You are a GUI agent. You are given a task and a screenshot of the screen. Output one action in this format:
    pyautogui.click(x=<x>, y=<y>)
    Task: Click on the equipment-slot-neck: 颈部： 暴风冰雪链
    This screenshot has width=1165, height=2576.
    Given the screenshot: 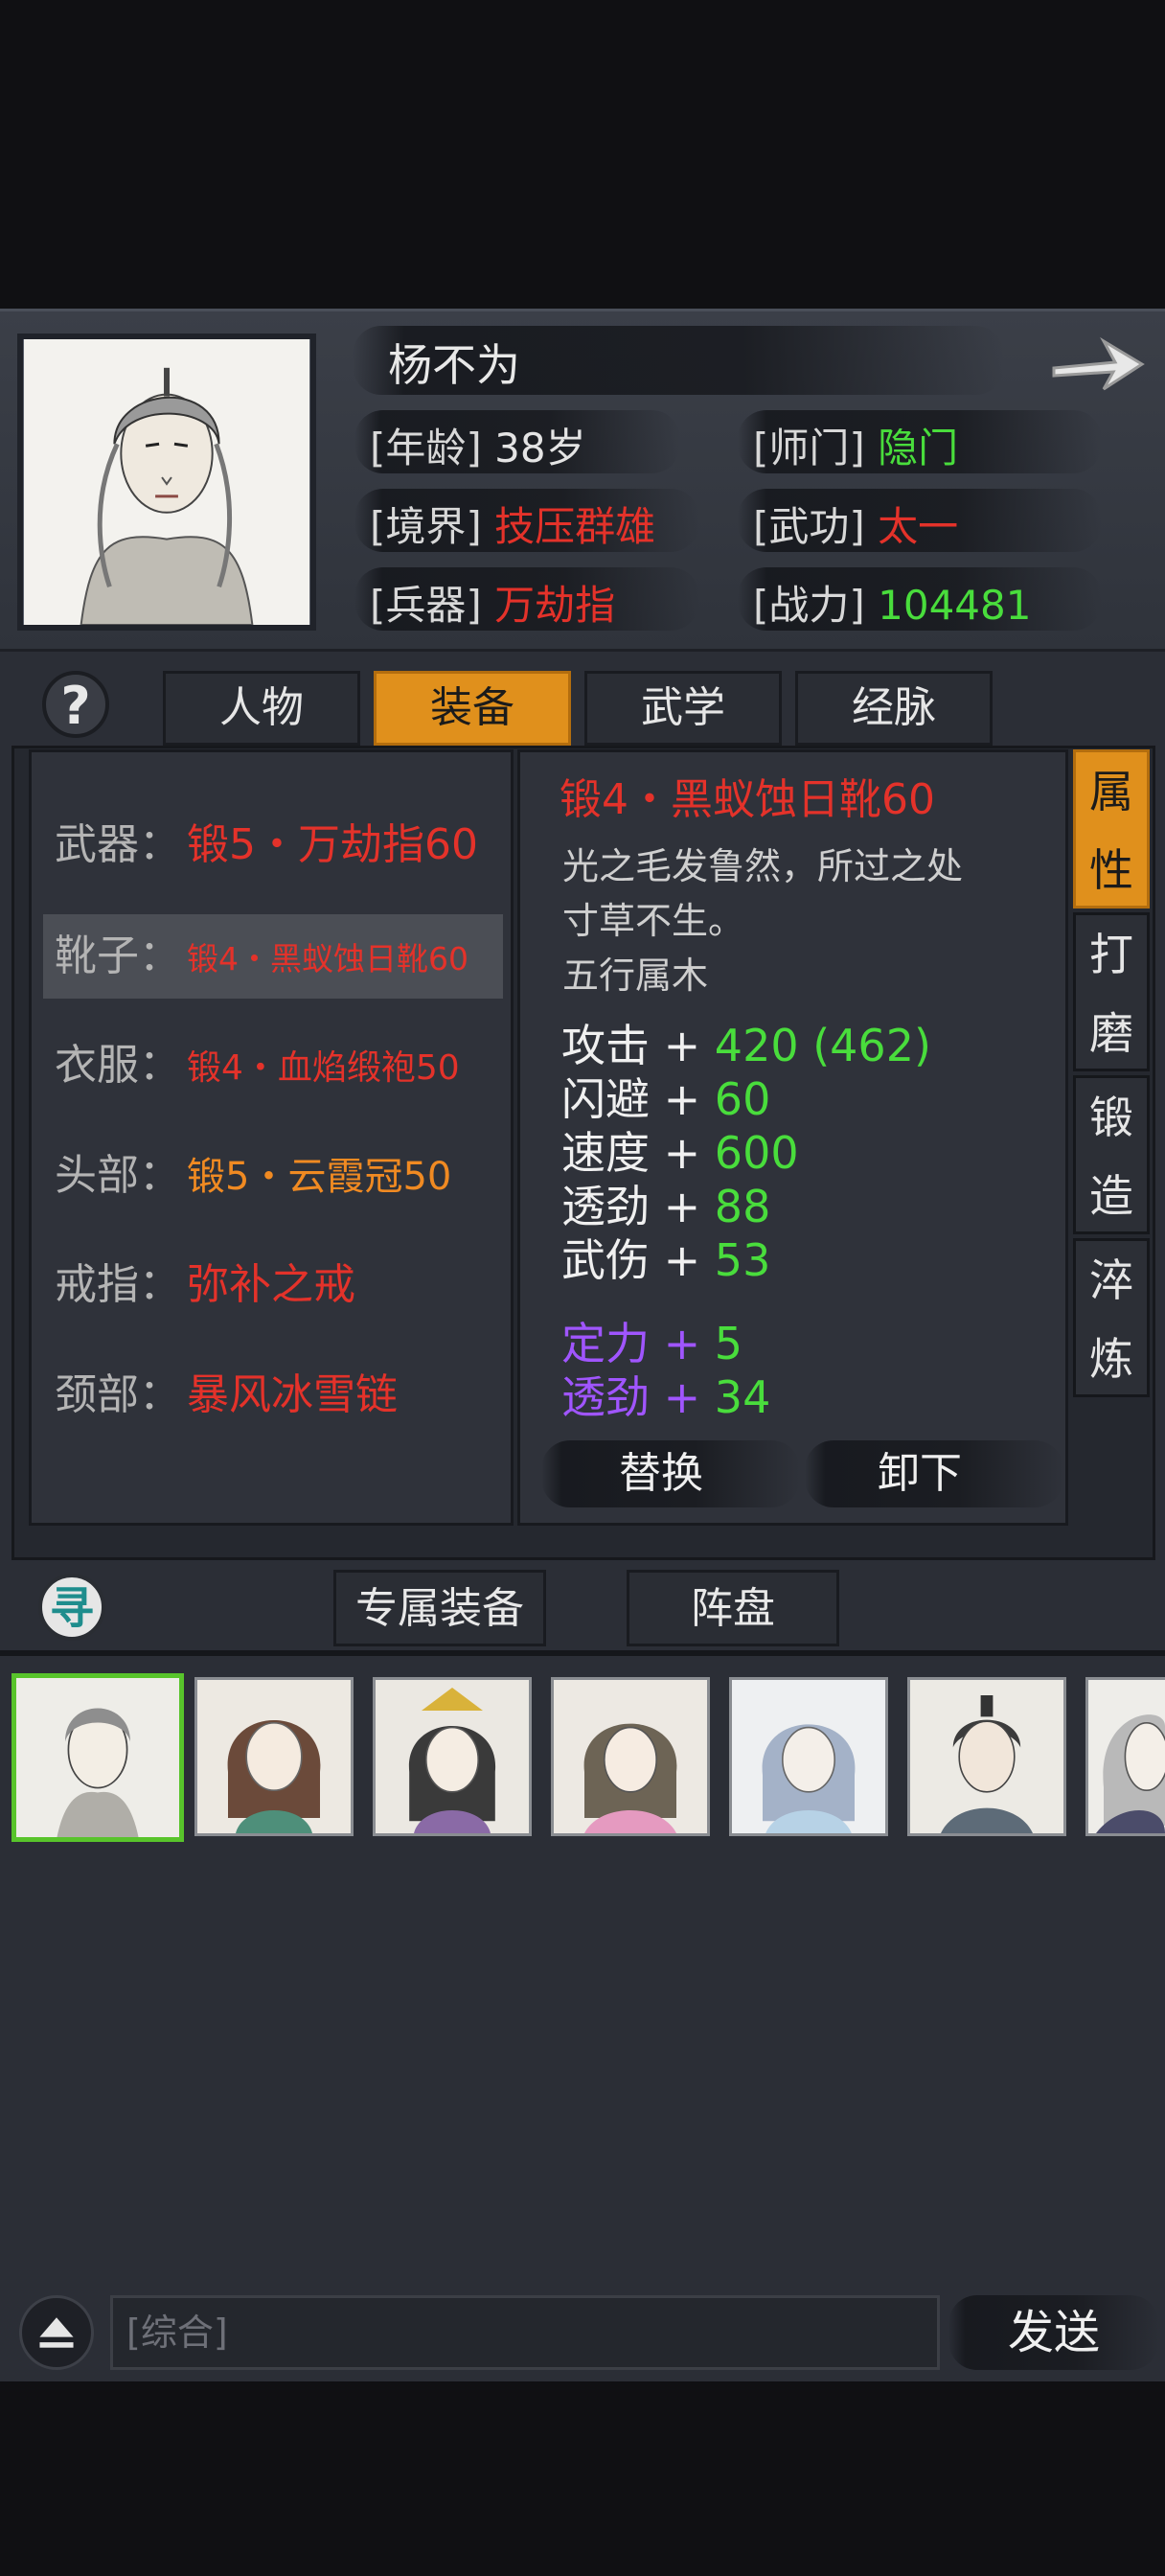 What is the action you would take?
    pyautogui.click(x=273, y=1395)
    